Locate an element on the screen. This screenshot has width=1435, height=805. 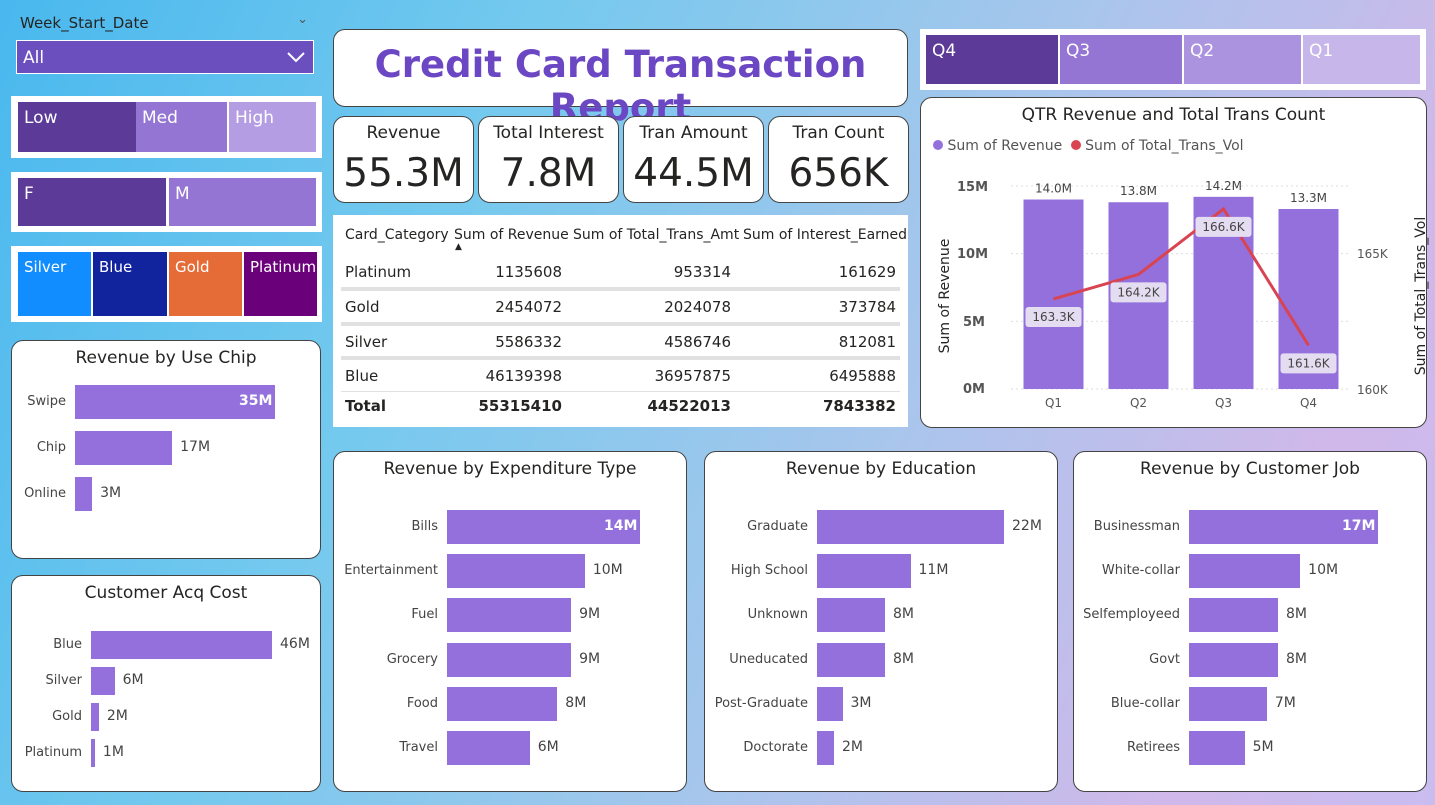
matrix-total-row: Total 55315410 44522013 7843382 is located at coordinates (620, 406).